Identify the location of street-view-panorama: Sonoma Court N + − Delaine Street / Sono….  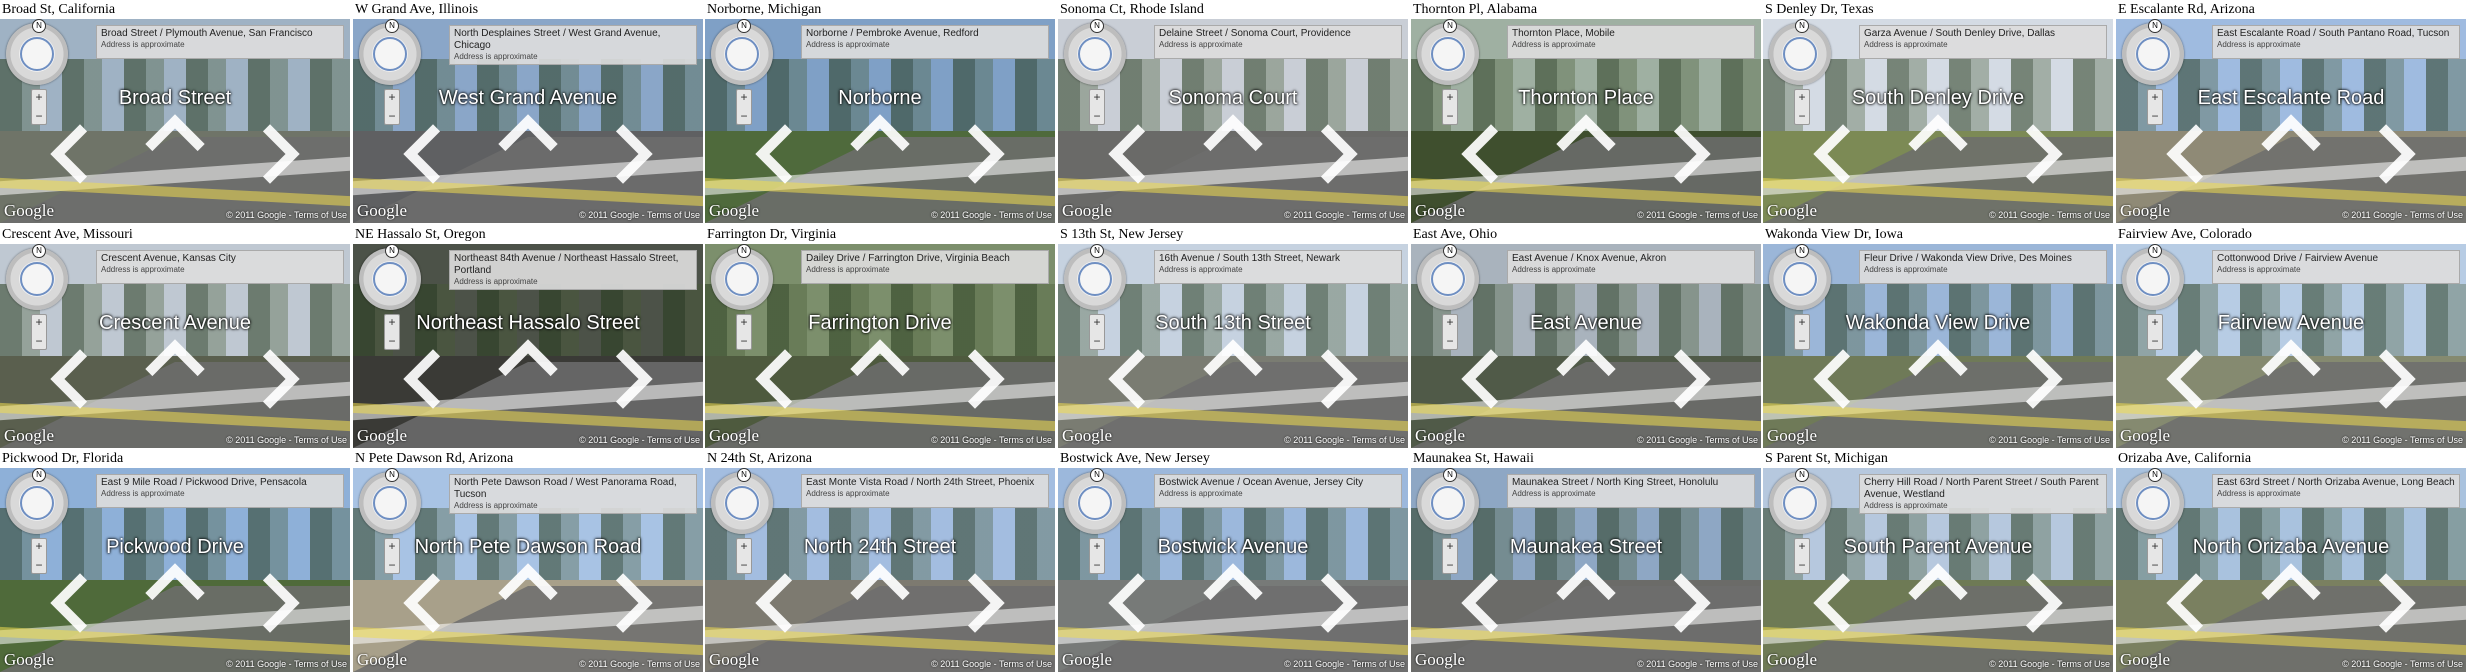
(1233, 121).